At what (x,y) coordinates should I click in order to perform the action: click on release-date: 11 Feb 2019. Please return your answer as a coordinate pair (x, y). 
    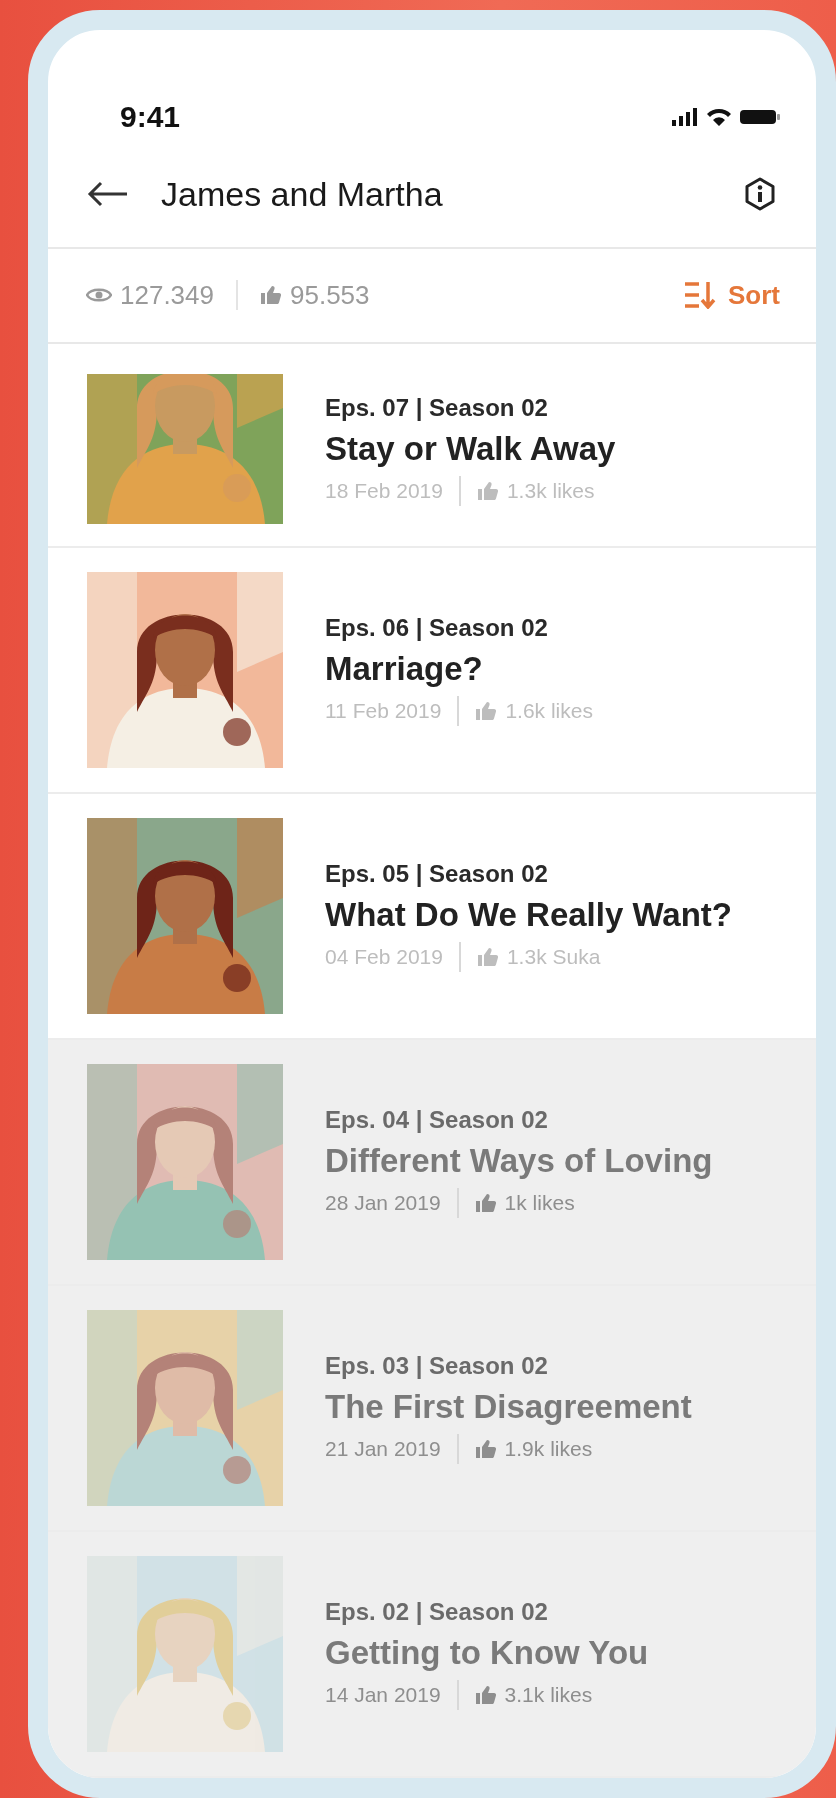
    Looking at the image, I should click on (383, 711).